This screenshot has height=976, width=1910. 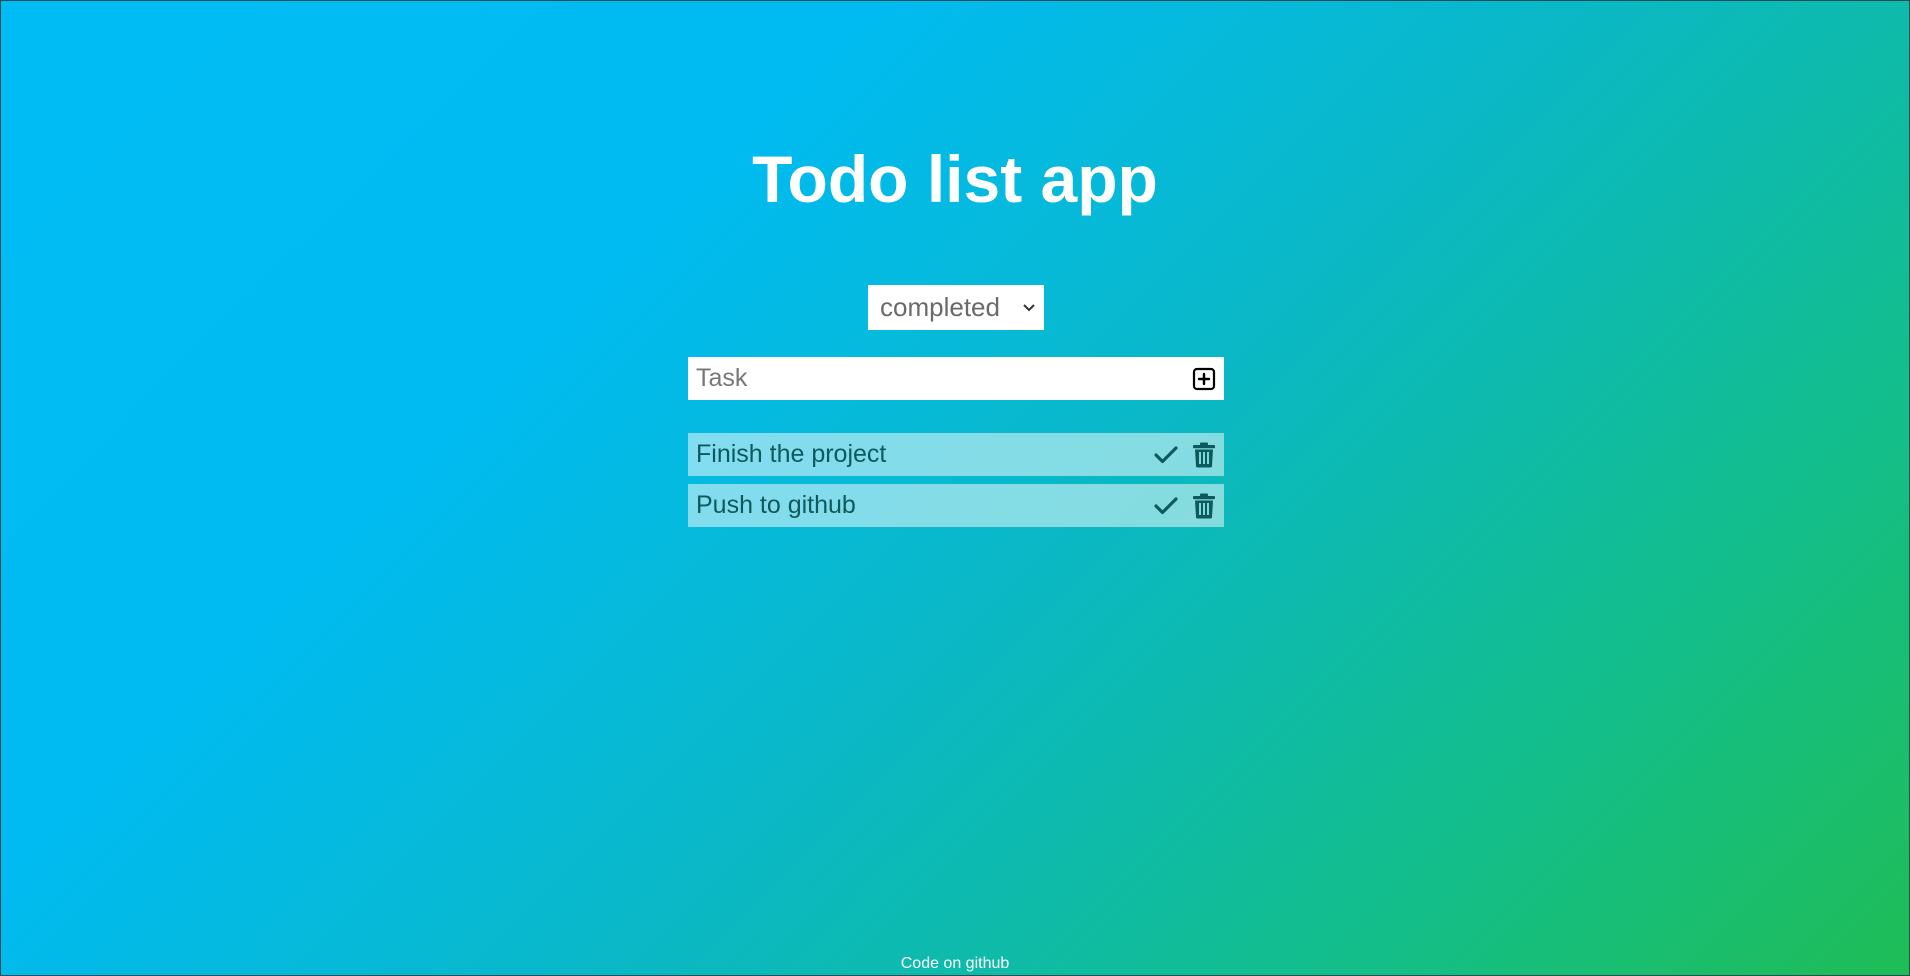 I want to click on todo-text: Push to github, so click(x=776, y=505).